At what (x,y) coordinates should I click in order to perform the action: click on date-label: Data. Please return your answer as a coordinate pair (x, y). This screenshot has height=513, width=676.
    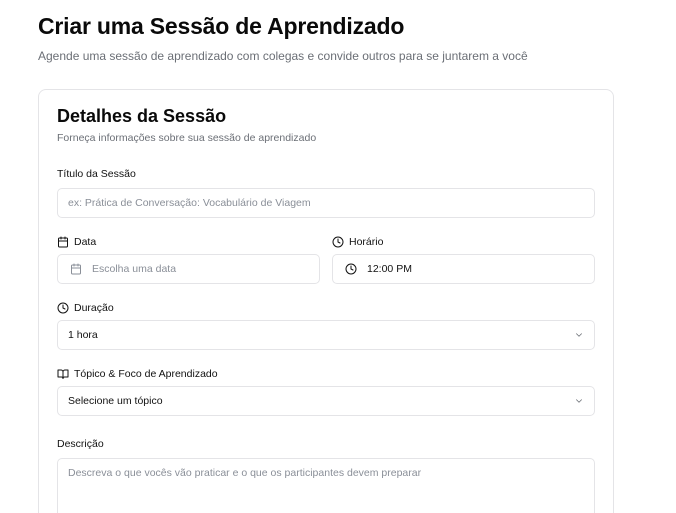
    Looking at the image, I should click on (76, 242).